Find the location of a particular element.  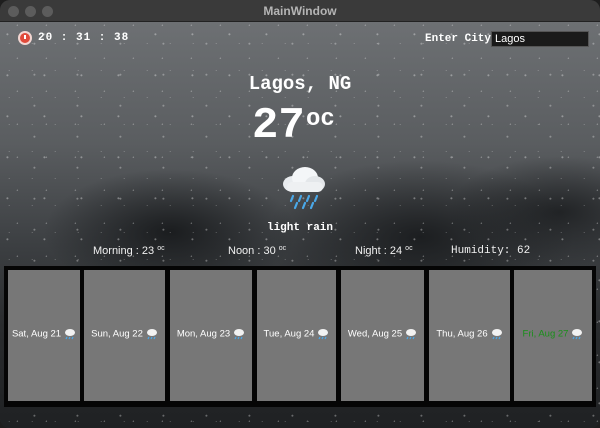

forecast-card: Mon, Aug 23 is located at coordinates (211, 335).